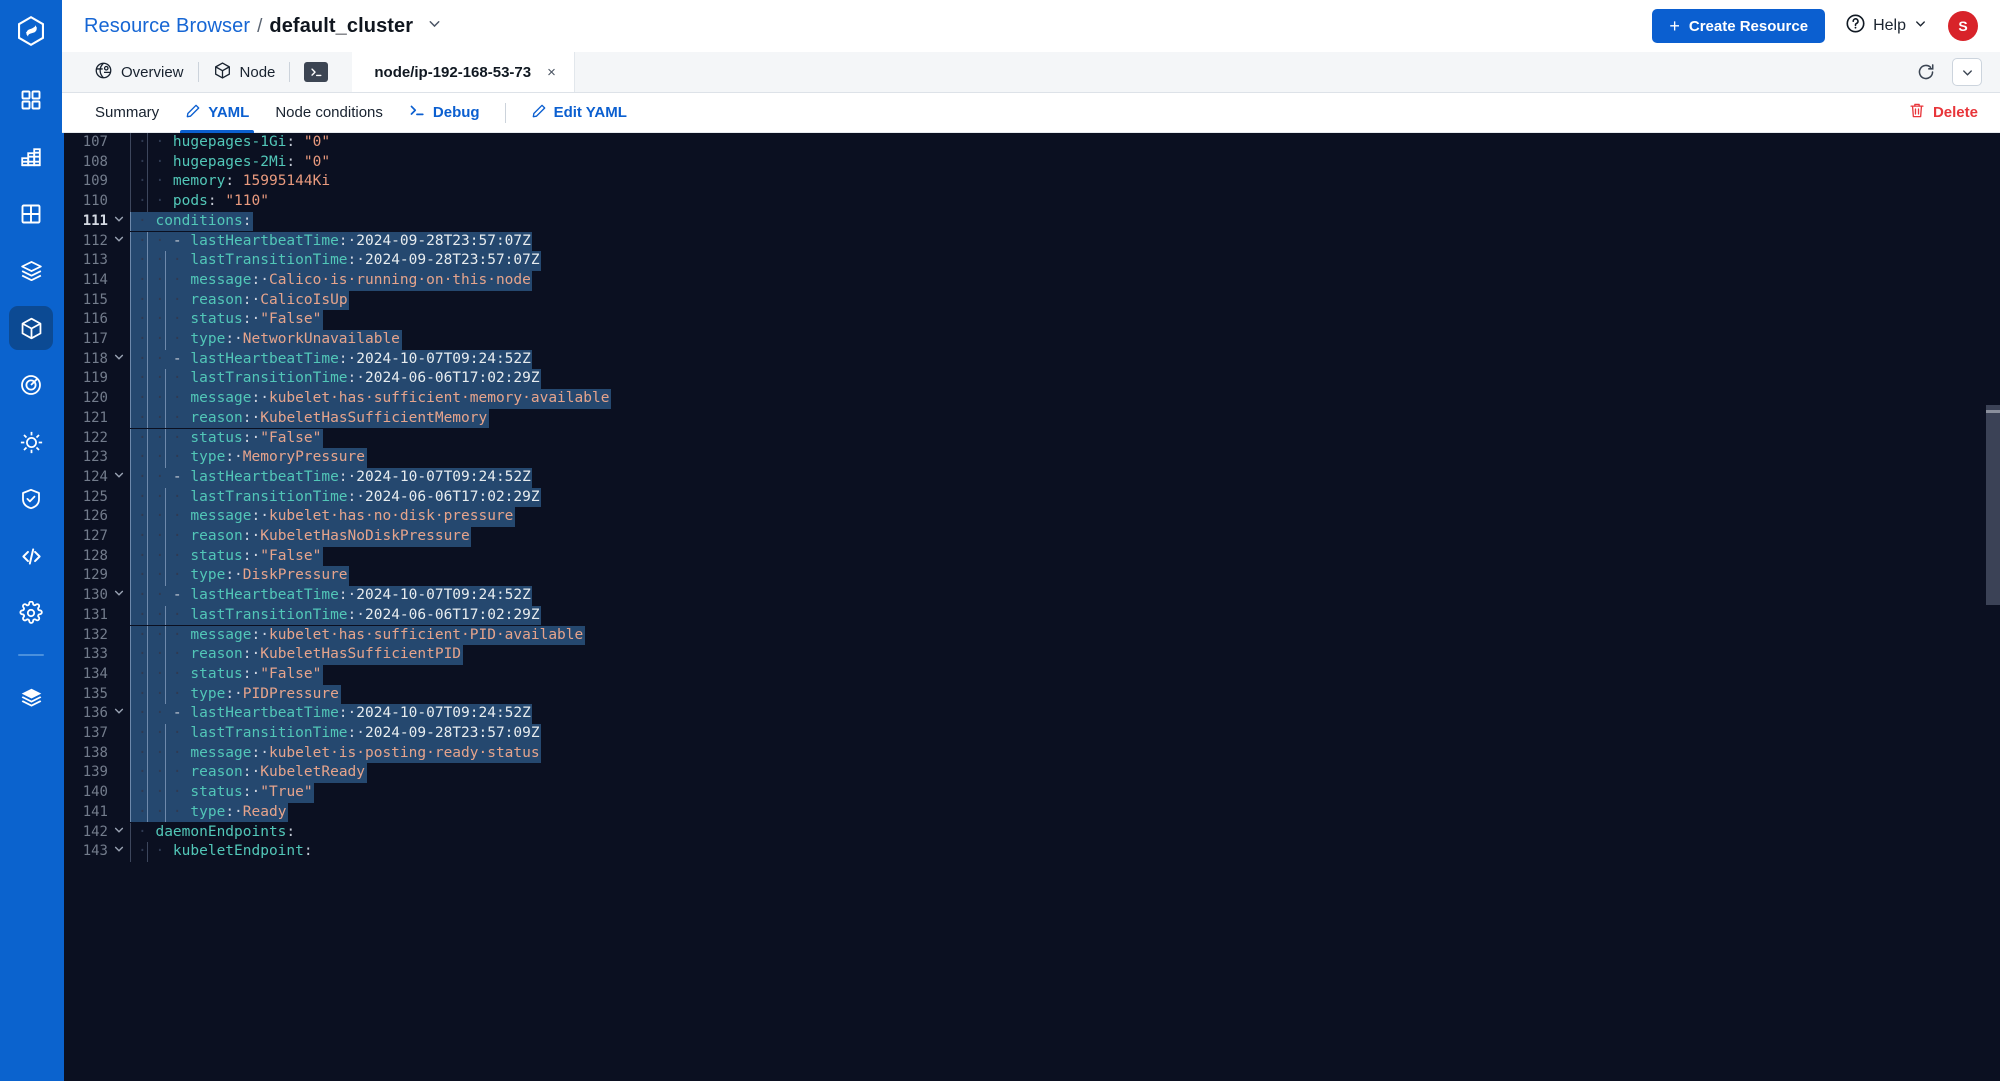 The image size is (2000, 1081). I want to click on sidebar-item-metrics, so click(31, 157).